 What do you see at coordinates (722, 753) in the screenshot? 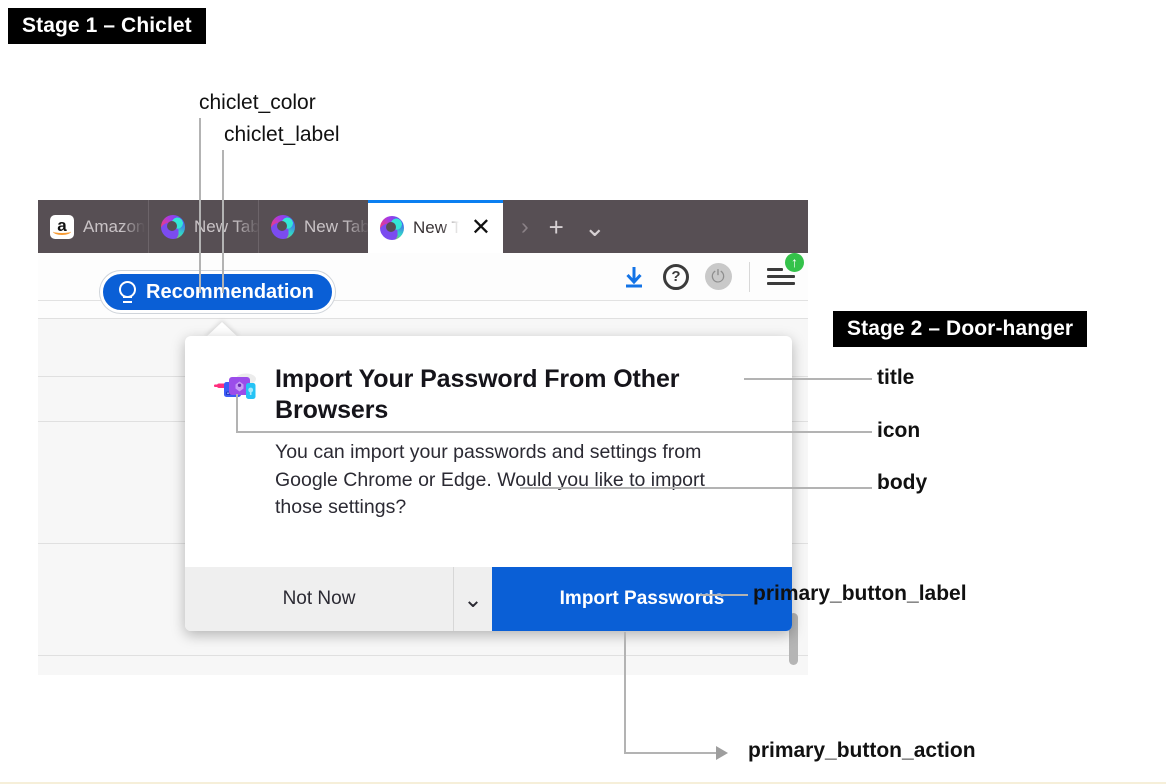
I see `arrow-head-primary-action` at bounding box center [722, 753].